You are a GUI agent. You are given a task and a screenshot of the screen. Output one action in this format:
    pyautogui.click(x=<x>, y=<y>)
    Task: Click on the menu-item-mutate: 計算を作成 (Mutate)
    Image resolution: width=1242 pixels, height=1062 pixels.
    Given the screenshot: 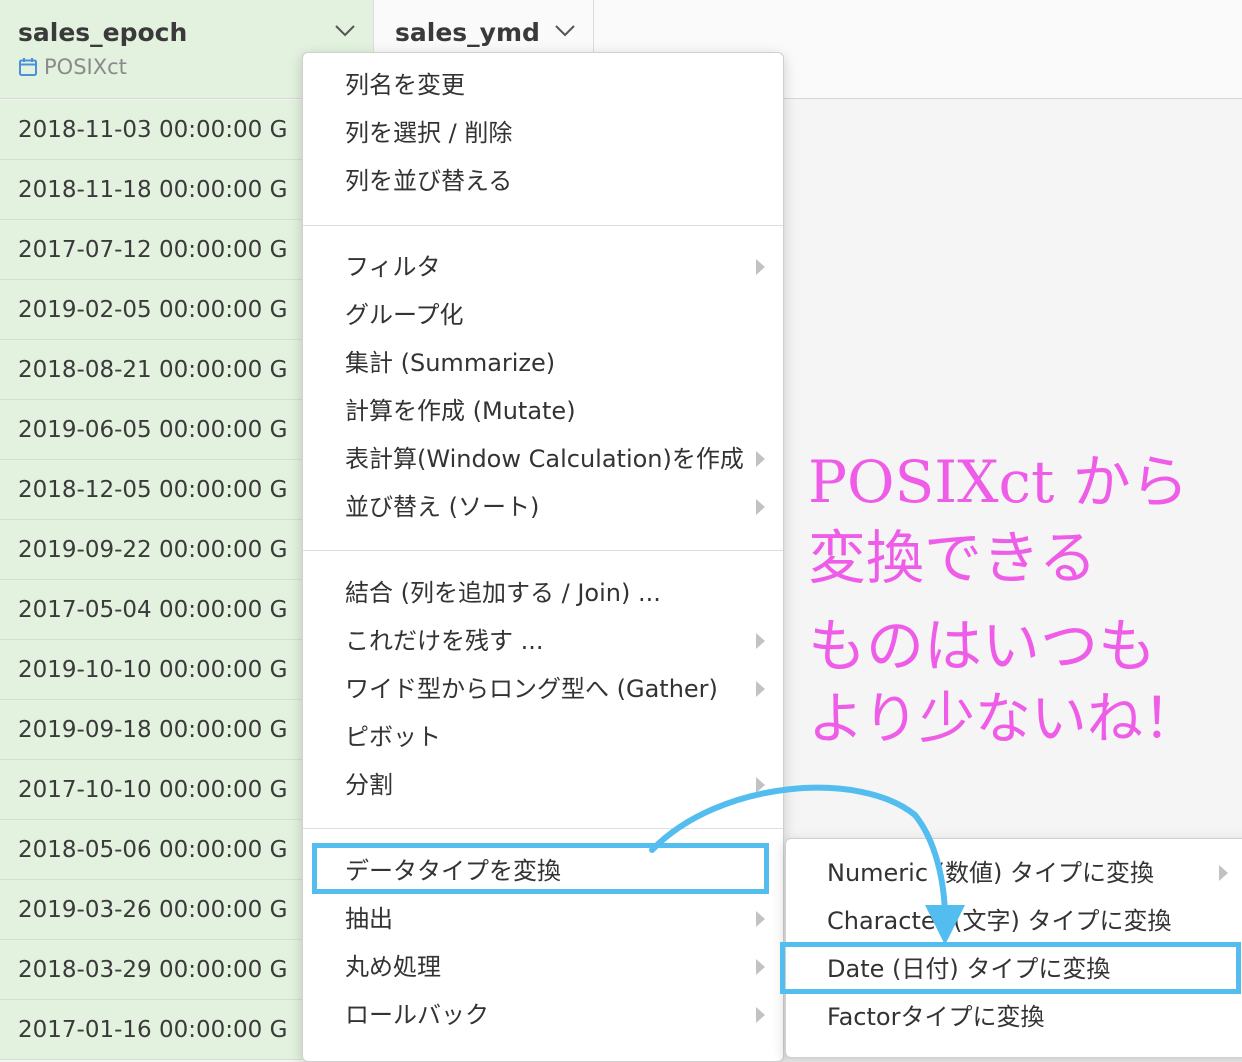 What is the action you would take?
    pyautogui.click(x=543, y=411)
    